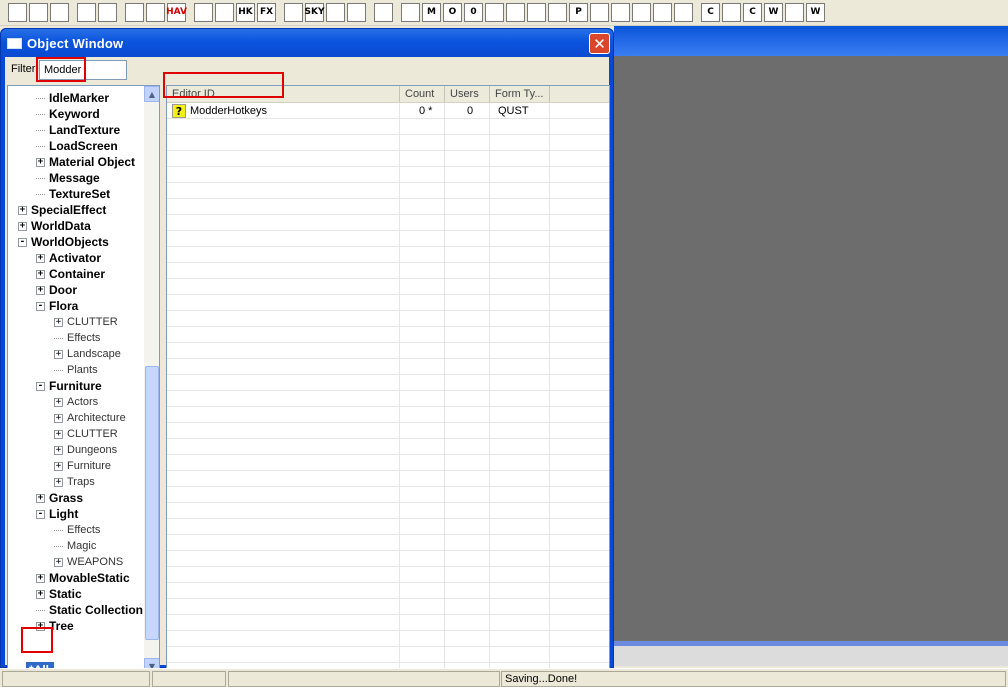 Image resolution: width=1008 pixels, height=687 pixels. What do you see at coordinates (315, 12) in the screenshot?
I see `sky-icon: SKY` at bounding box center [315, 12].